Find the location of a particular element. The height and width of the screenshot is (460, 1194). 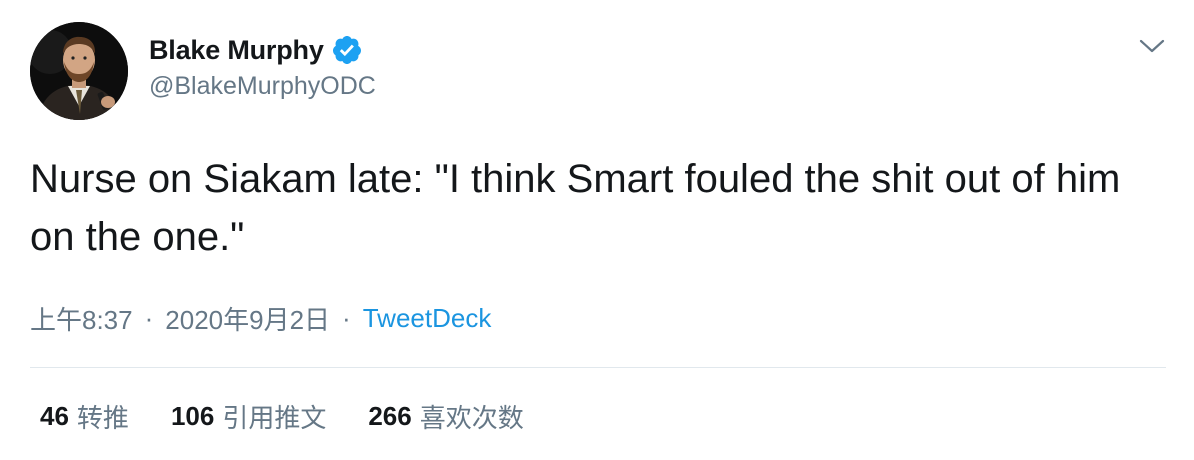

retweets-count: 46 is located at coordinates (54, 415).